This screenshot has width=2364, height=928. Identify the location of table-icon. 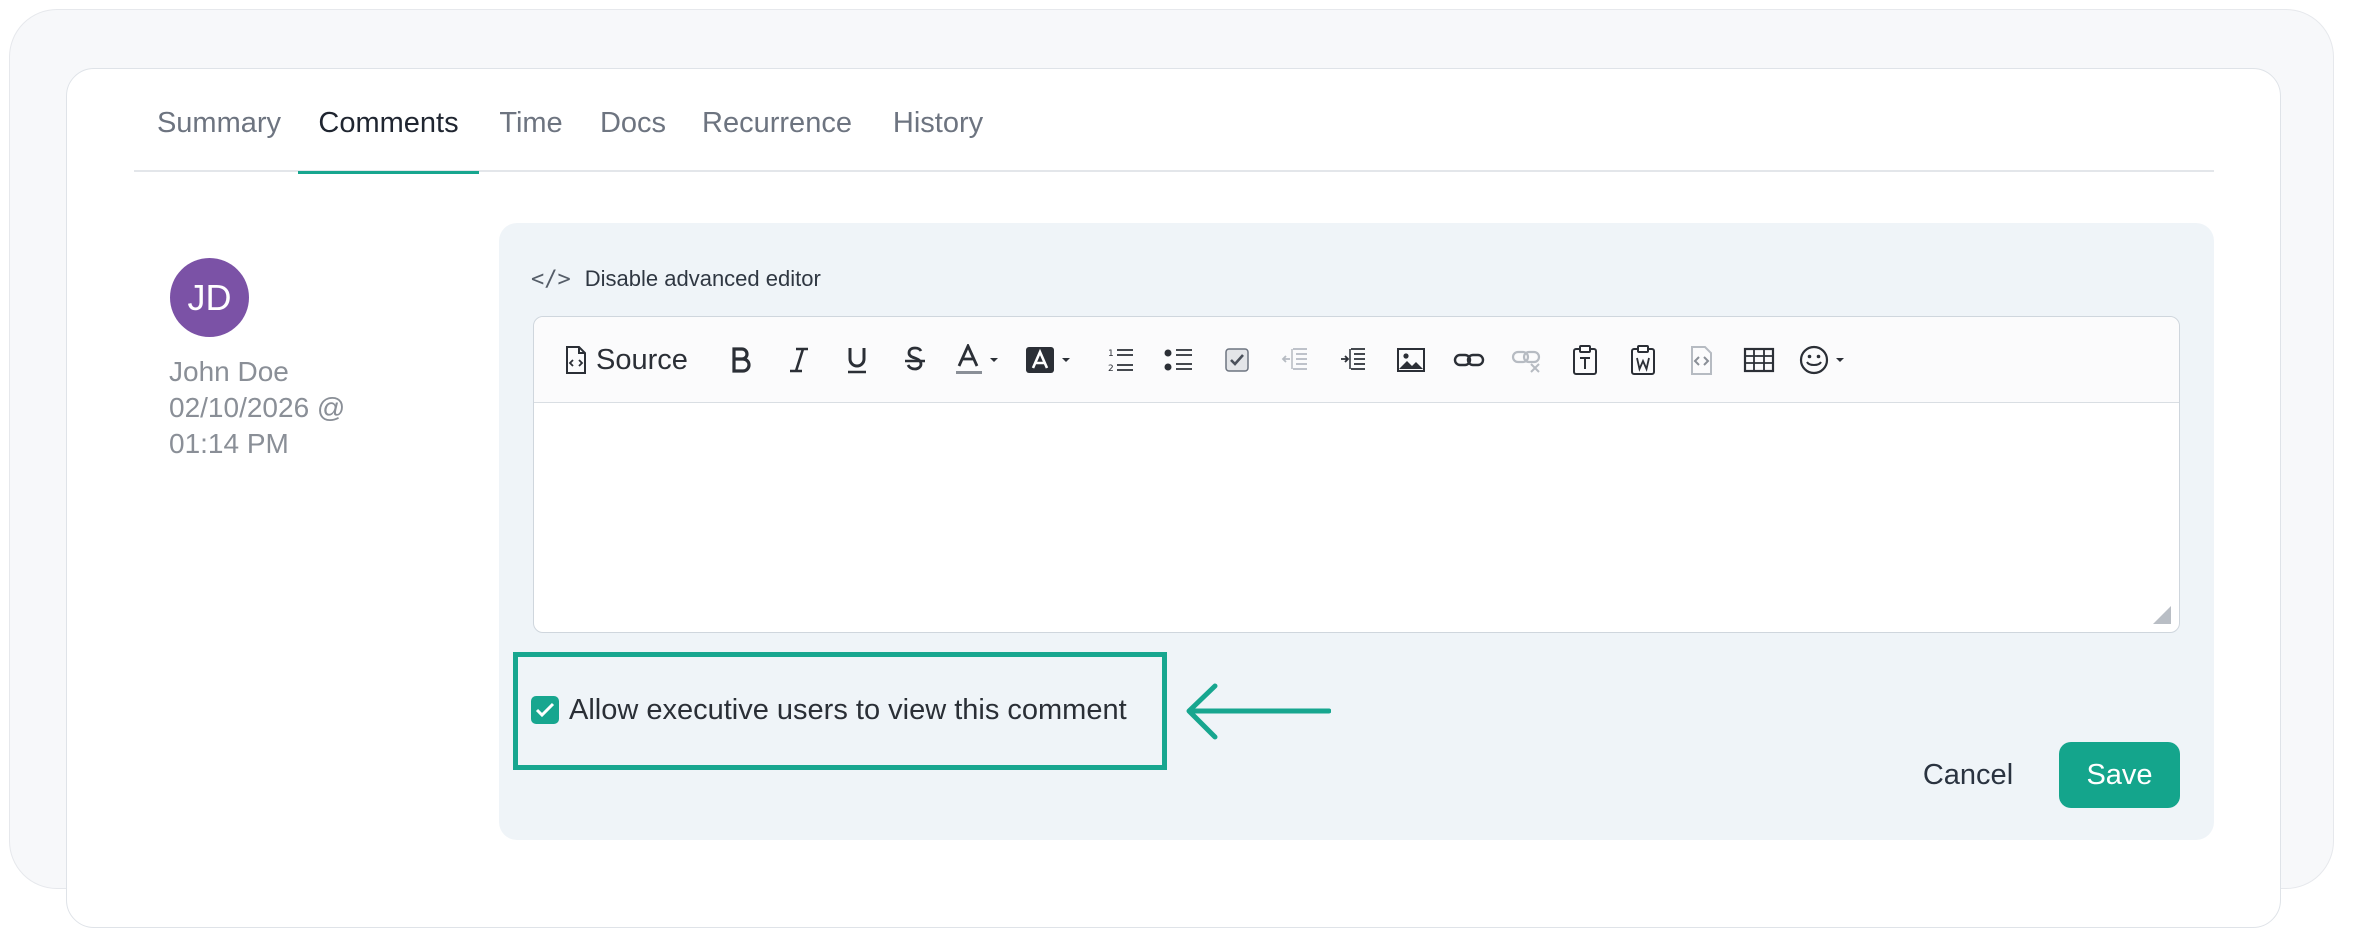
(1759, 360).